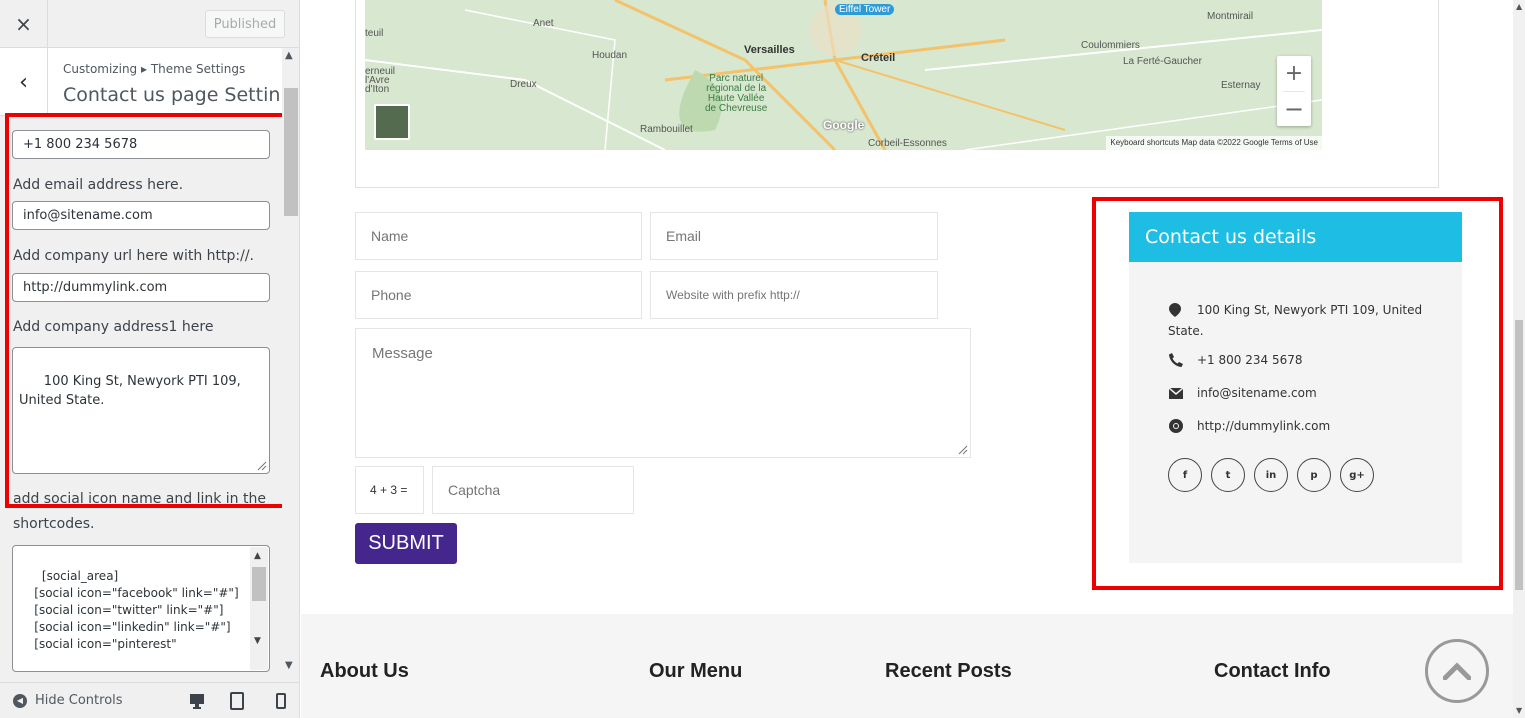  Describe the element at coordinates (663, 393) in the screenshot. I see `message-textarea: Message` at that location.